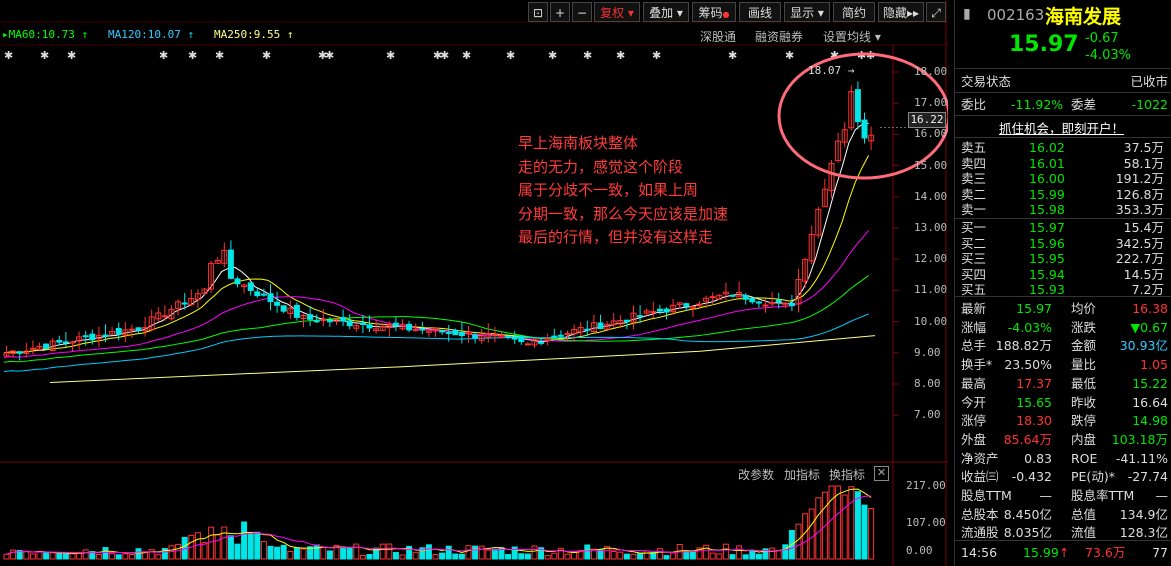  I want to click on status-value: 已收市, so click(1149, 81).